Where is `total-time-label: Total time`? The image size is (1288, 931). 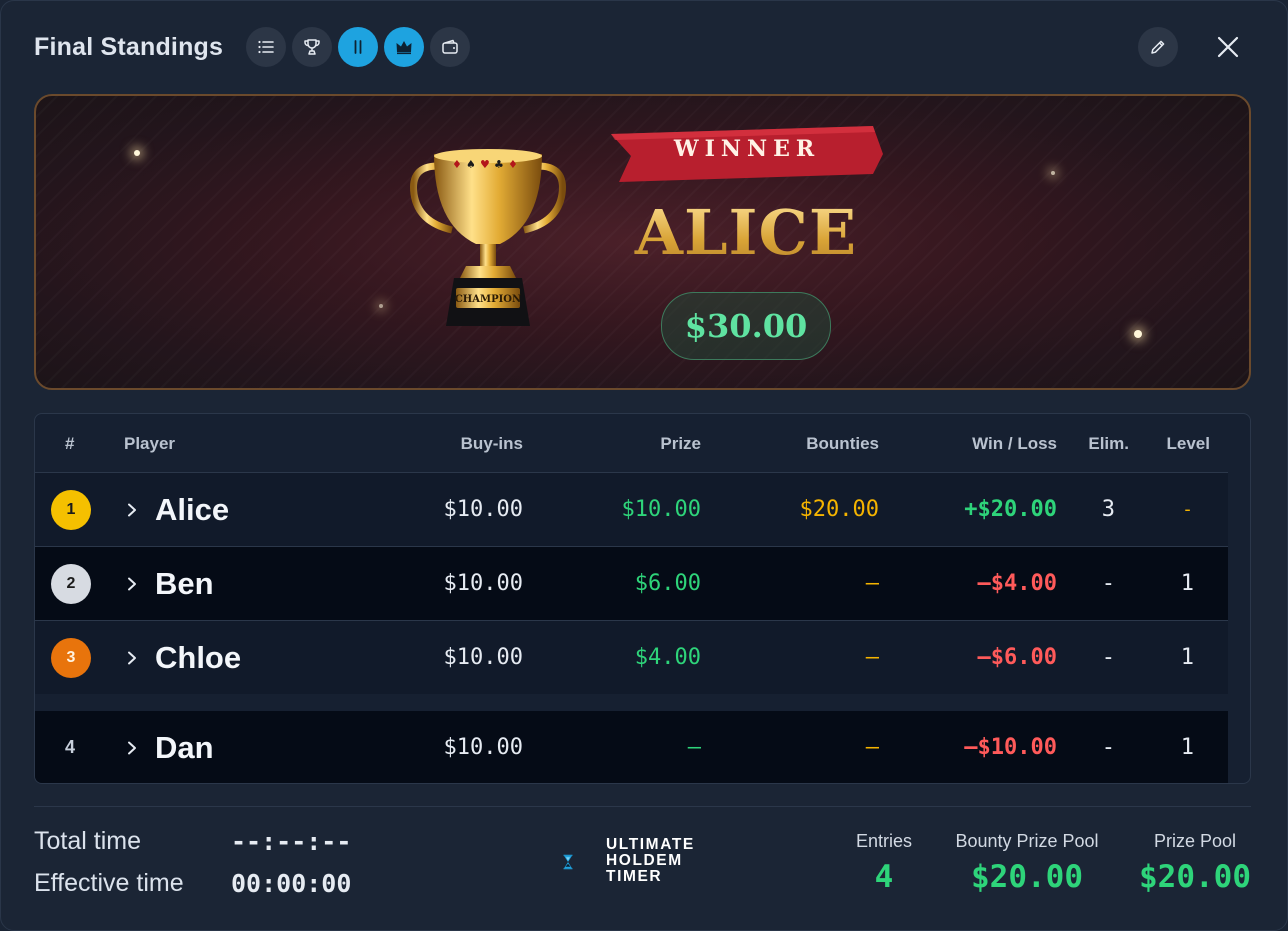
total-time-label: Total time is located at coordinates (87, 841).